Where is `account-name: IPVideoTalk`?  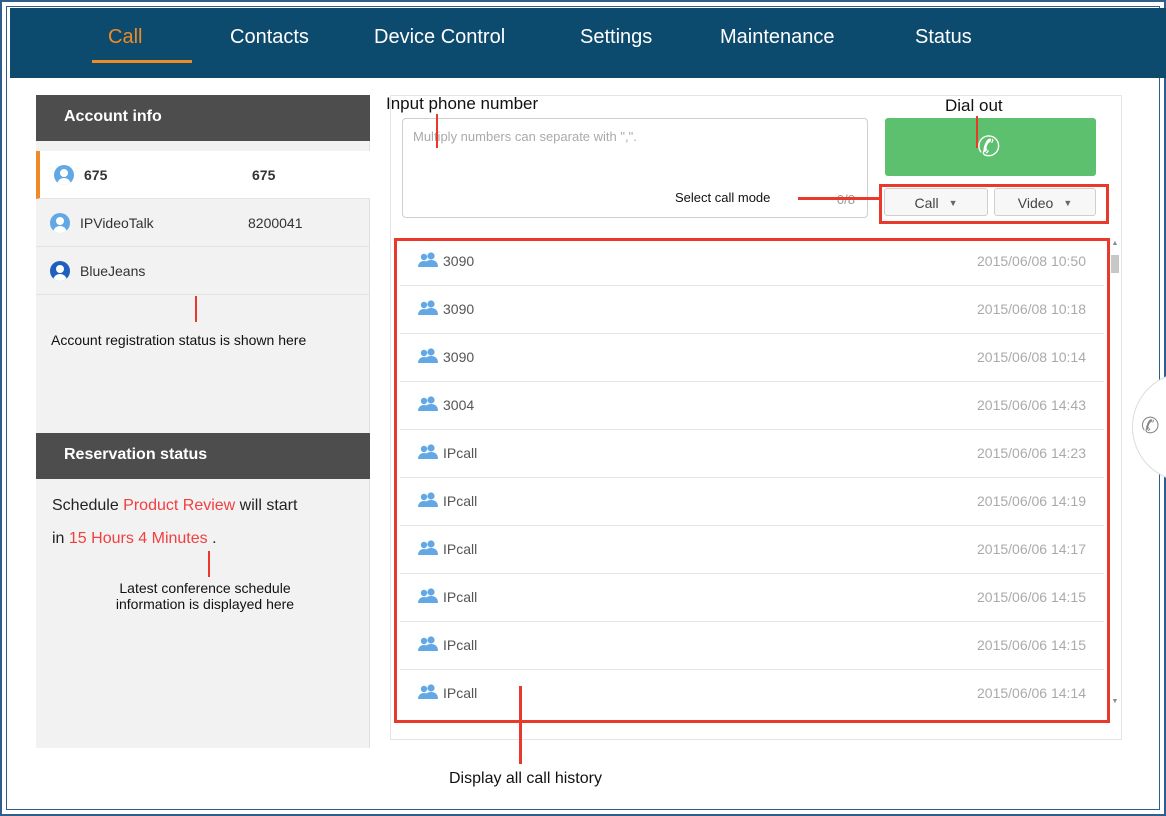 account-name: IPVideoTalk is located at coordinates (117, 223).